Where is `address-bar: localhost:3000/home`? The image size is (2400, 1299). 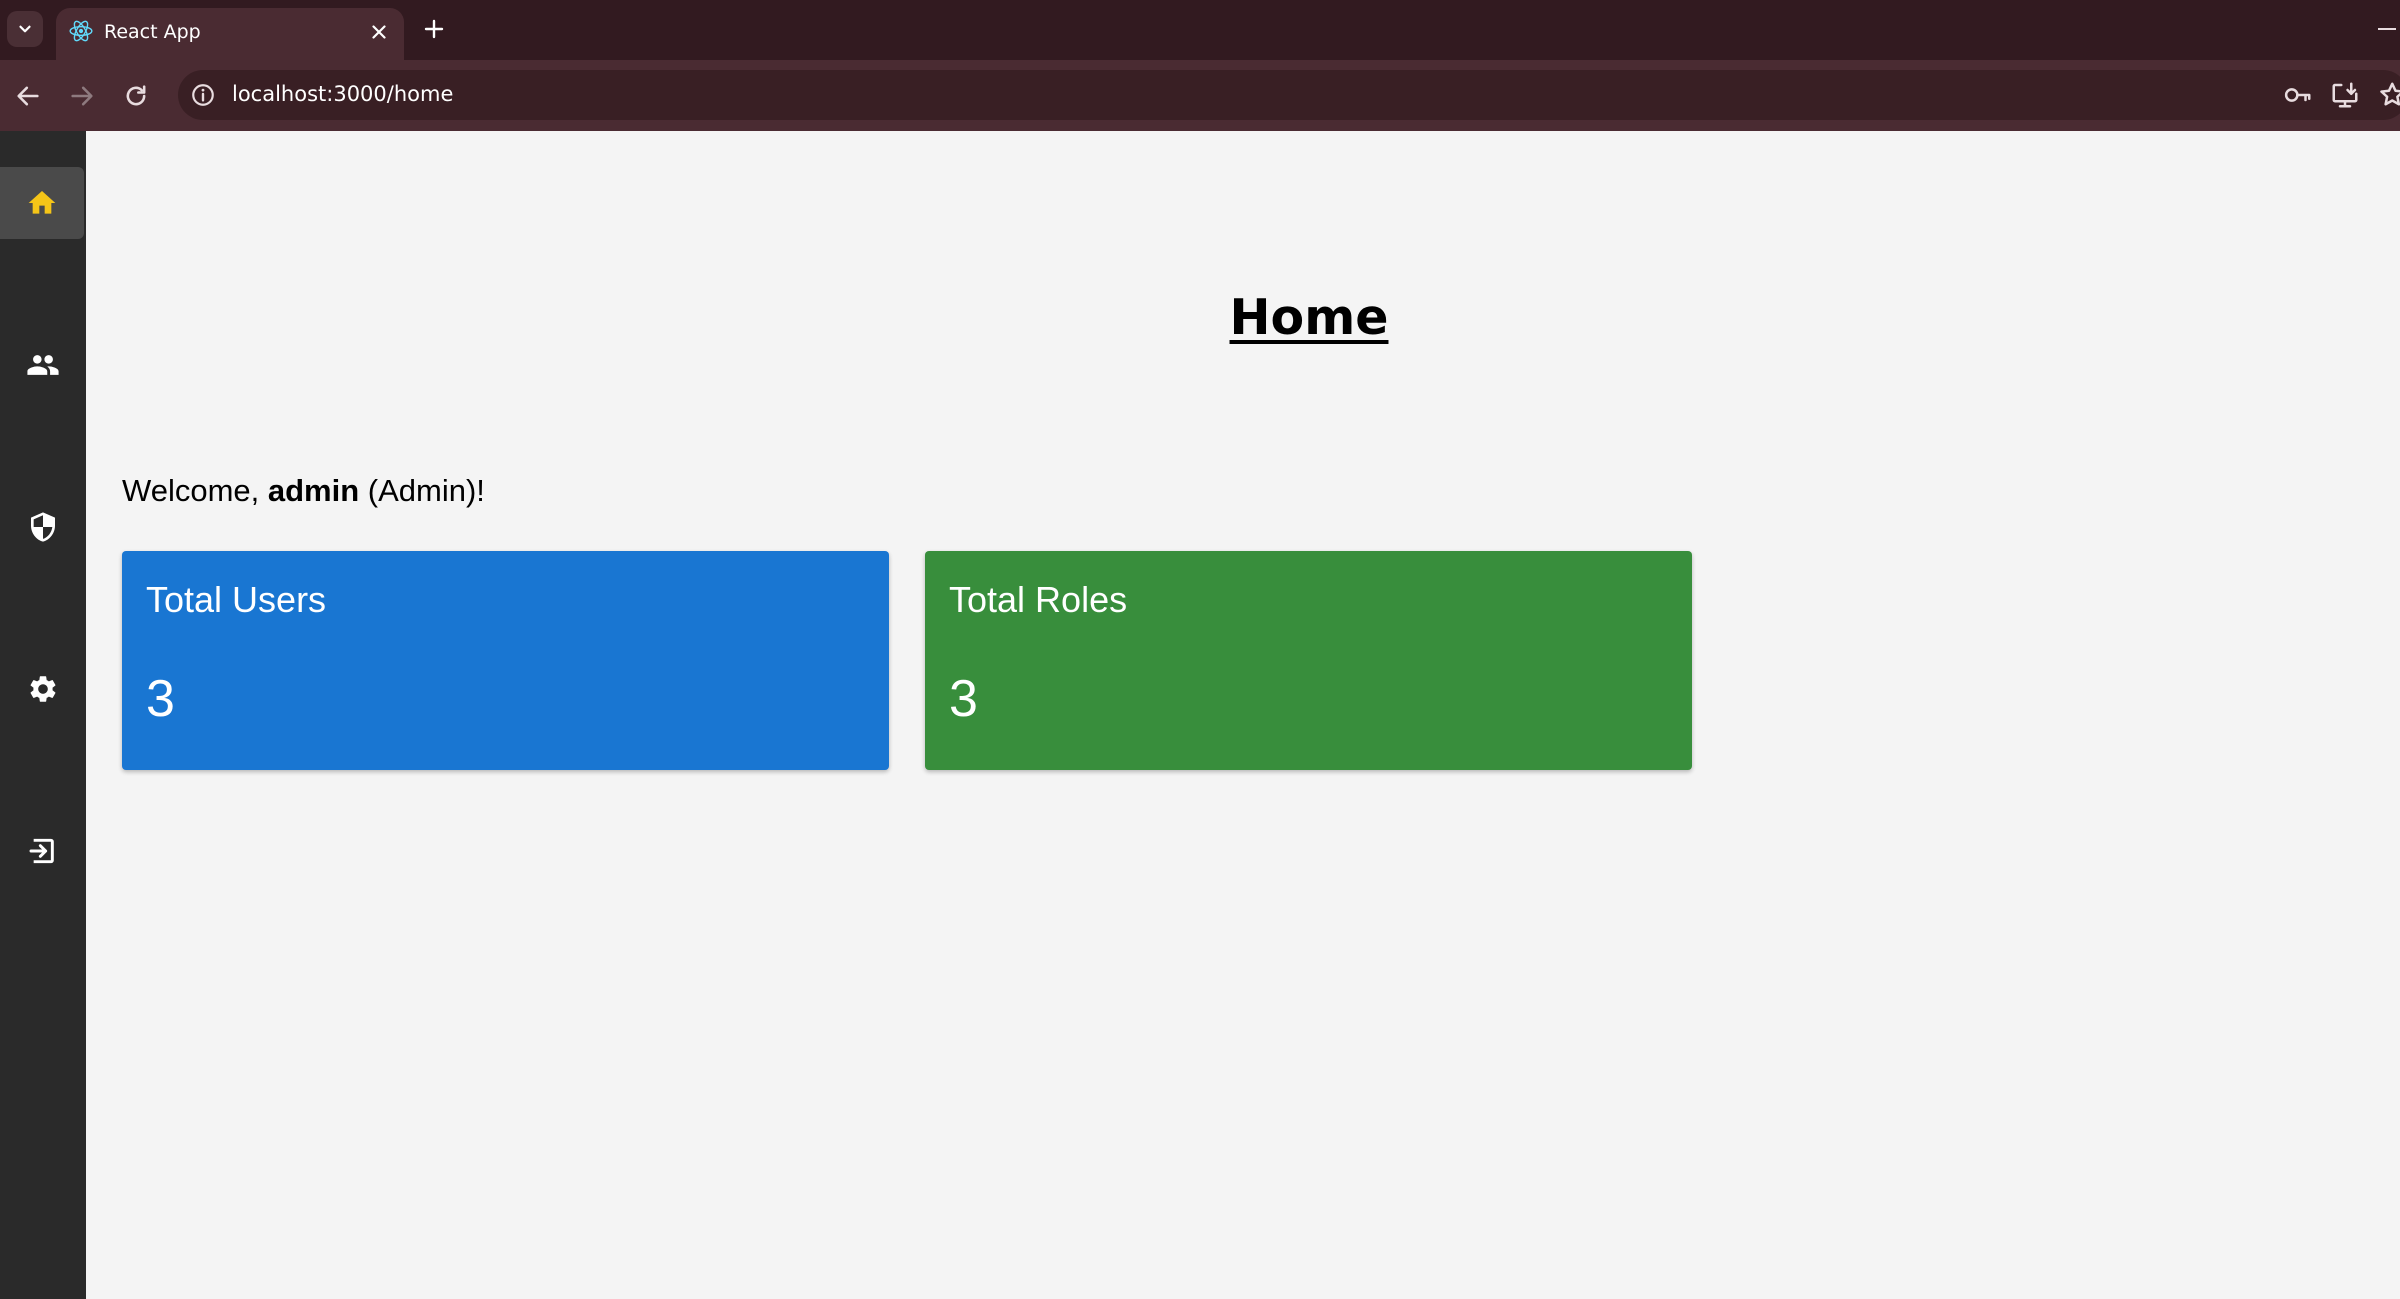 address-bar: localhost:3000/home is located at coordinates (1289, 95).